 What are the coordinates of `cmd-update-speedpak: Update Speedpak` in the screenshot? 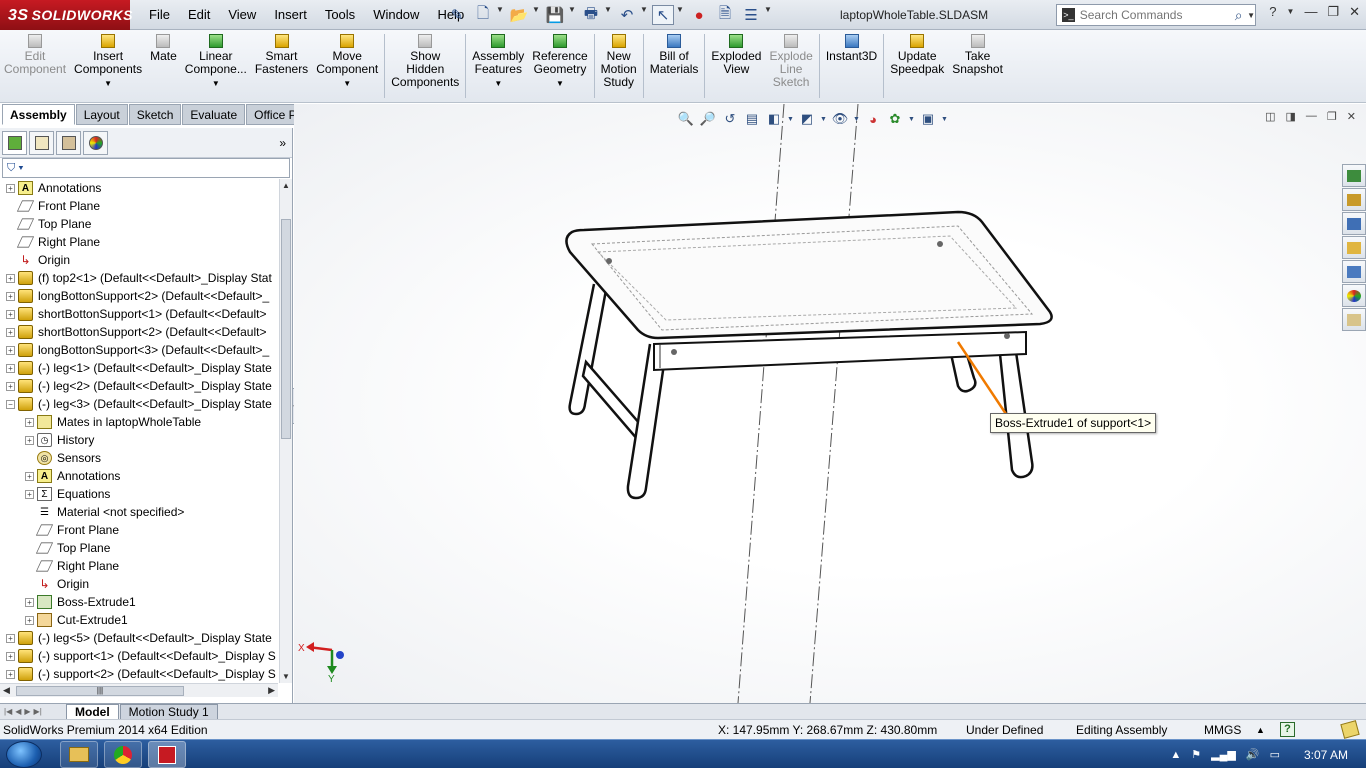 It's located at (917, 66).